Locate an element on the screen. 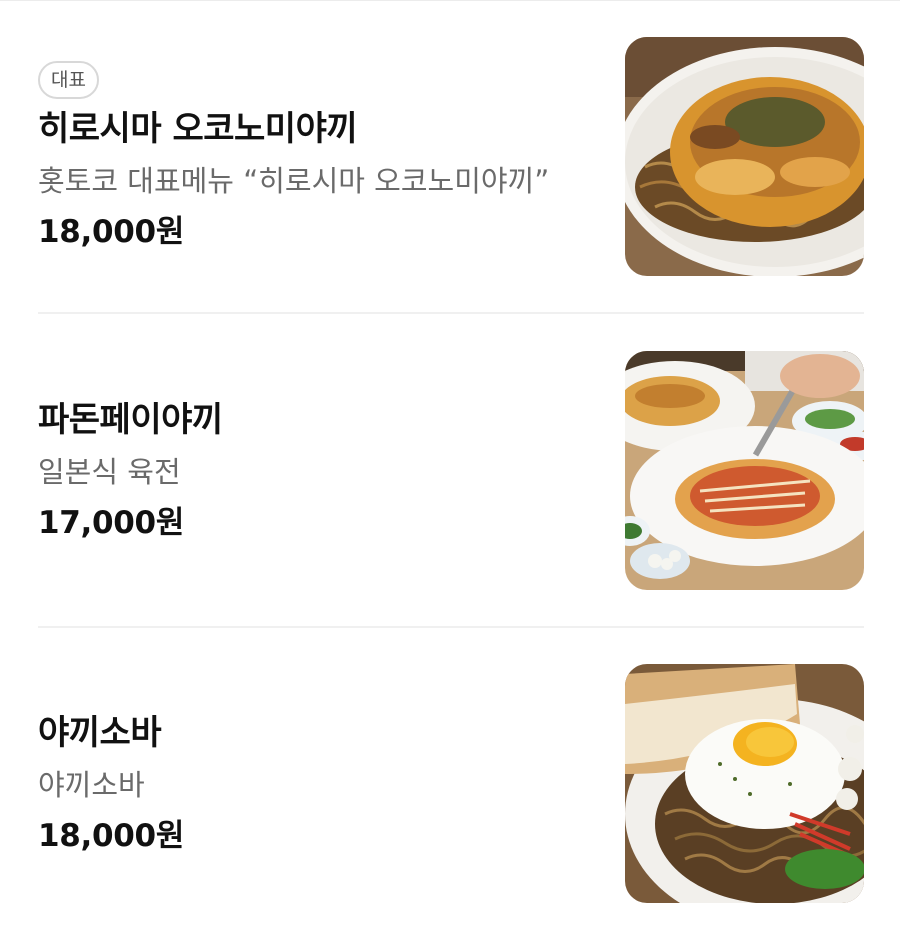 The image size is (900, 932). menu-item-price: 17,000원 is located at coordinates (111, 523).